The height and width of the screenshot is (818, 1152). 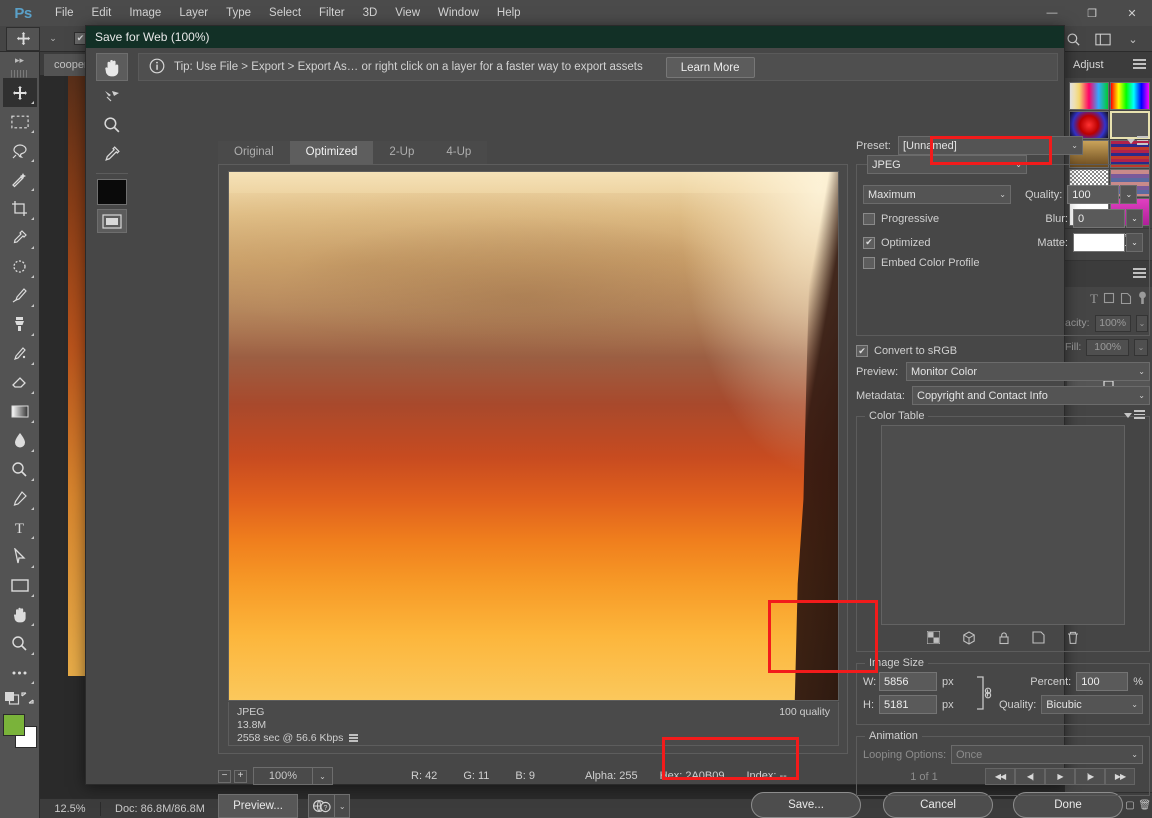 I want to click on tab-4up: 4-Up, so click(x=459, y=152).